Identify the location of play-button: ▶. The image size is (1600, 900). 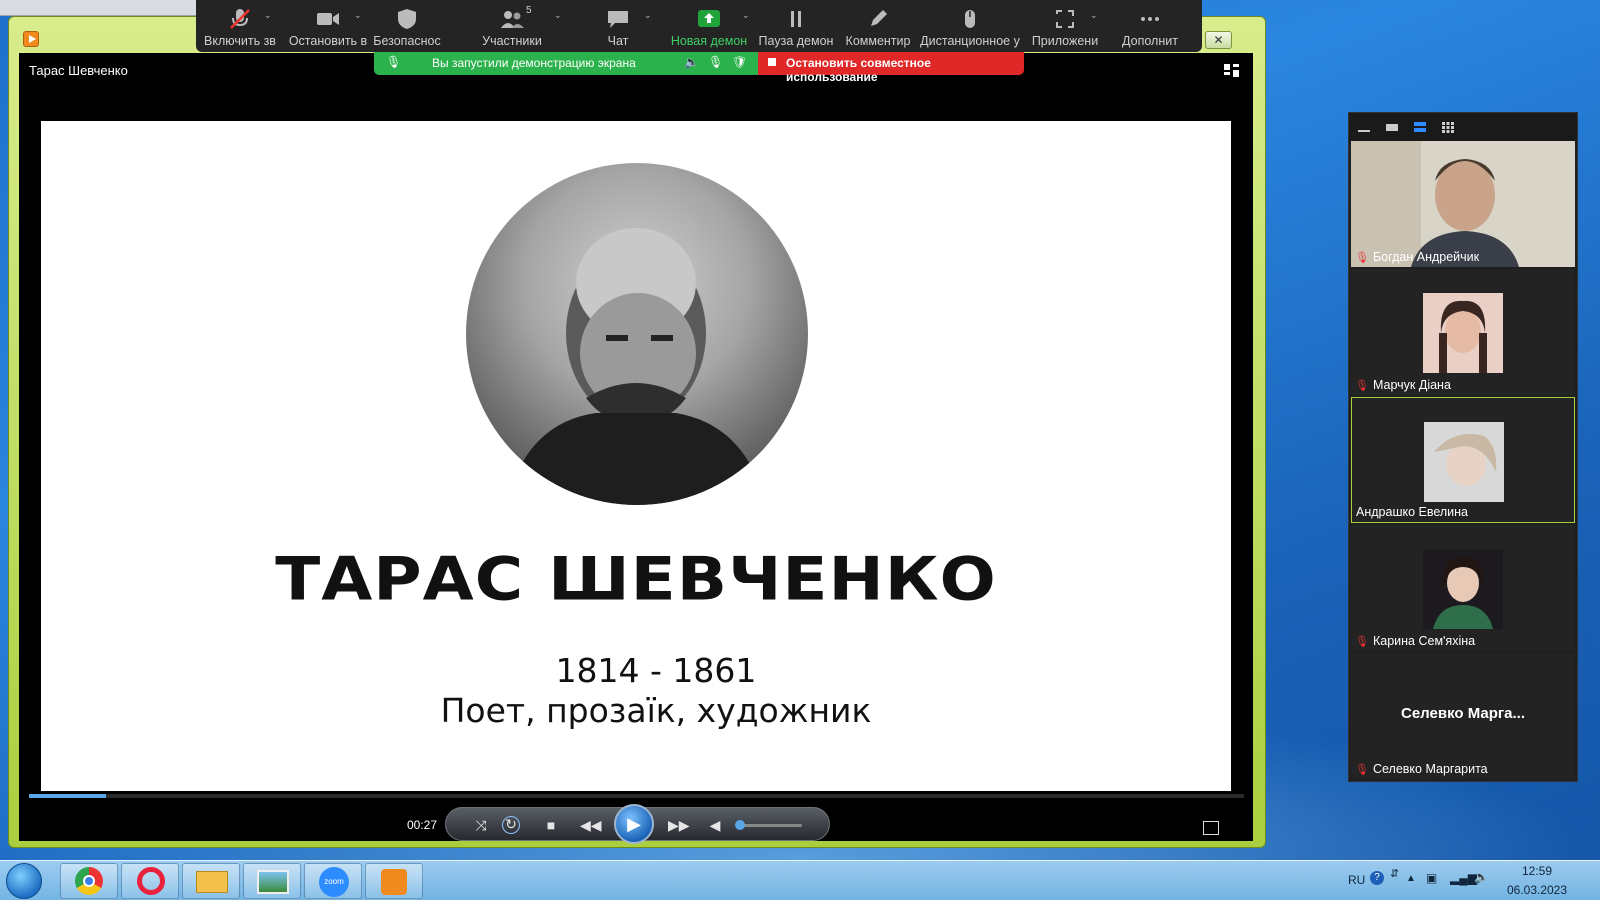
(634, 824).